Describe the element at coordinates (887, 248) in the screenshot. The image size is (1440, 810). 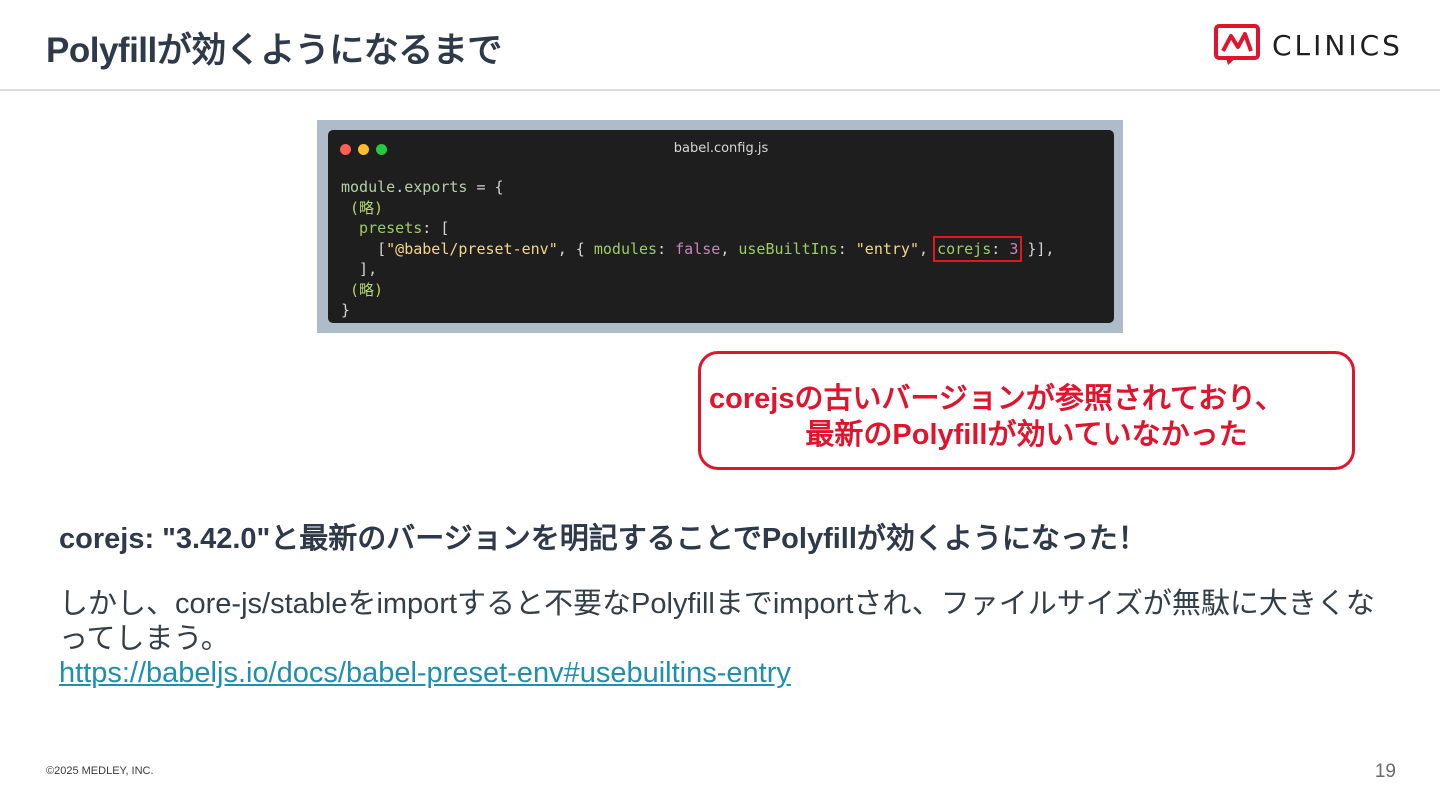
I see `code-token: "entry"` at that location.